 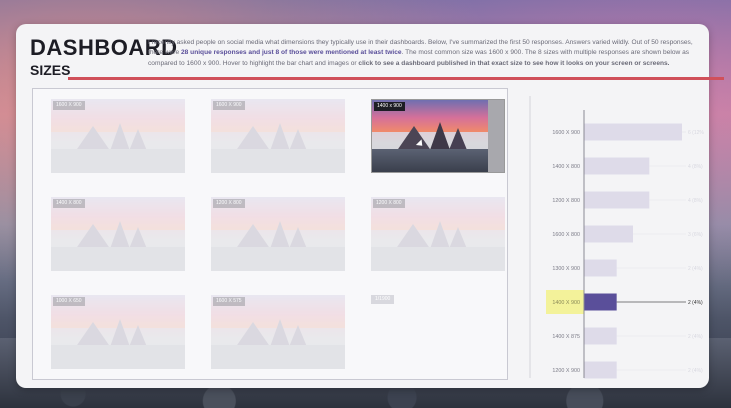 What do you see at coordinates (389, 106) in the screenshot?
I see `thumbnail-label: 1400 x 900` at bounding box center [389, 106].